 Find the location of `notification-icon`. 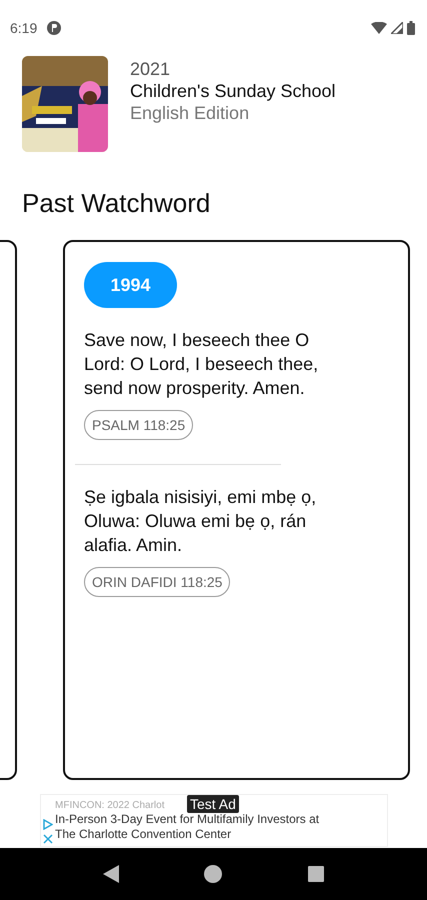

notification-icon is located at coordinates (54, 28).